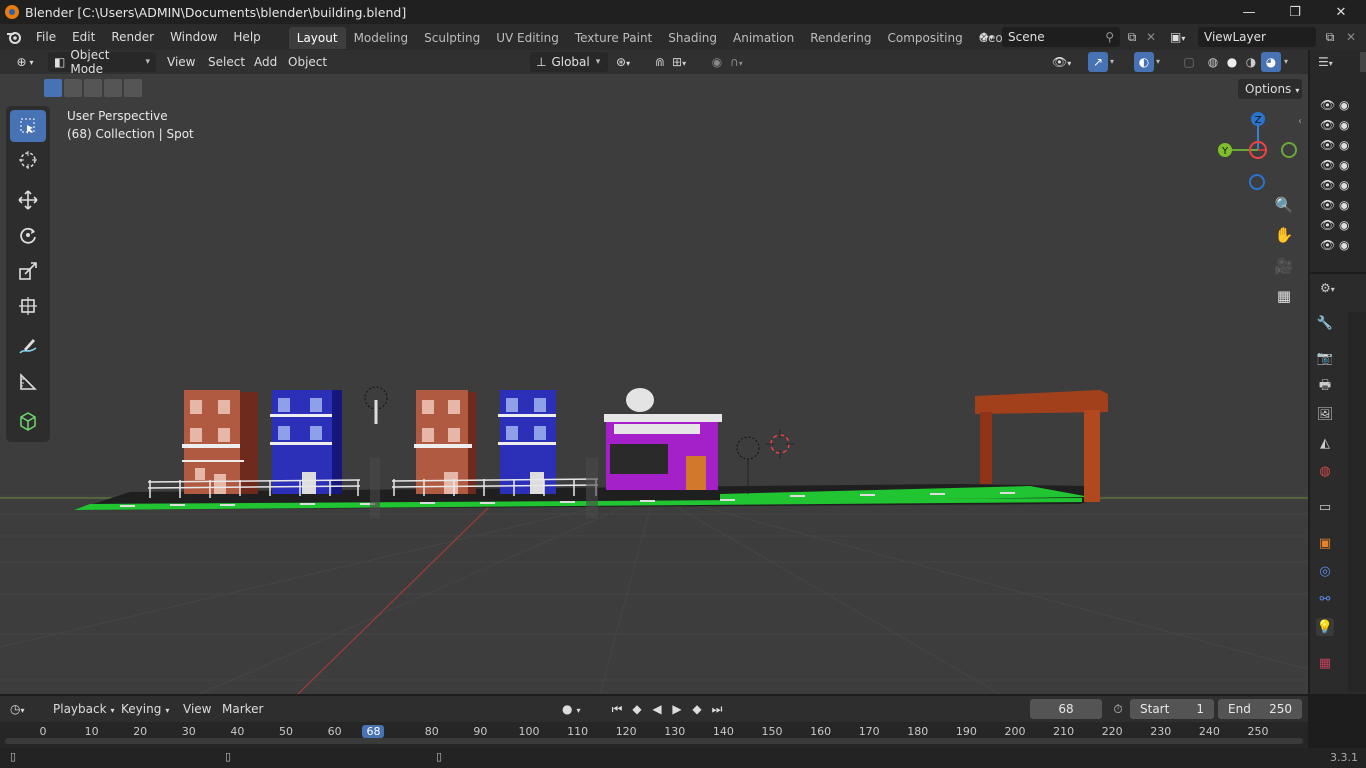 The width and height of the screenshot is (1366, 768). I want to click on view-layer-properties-icon: 🖼, so click(1325, 414).